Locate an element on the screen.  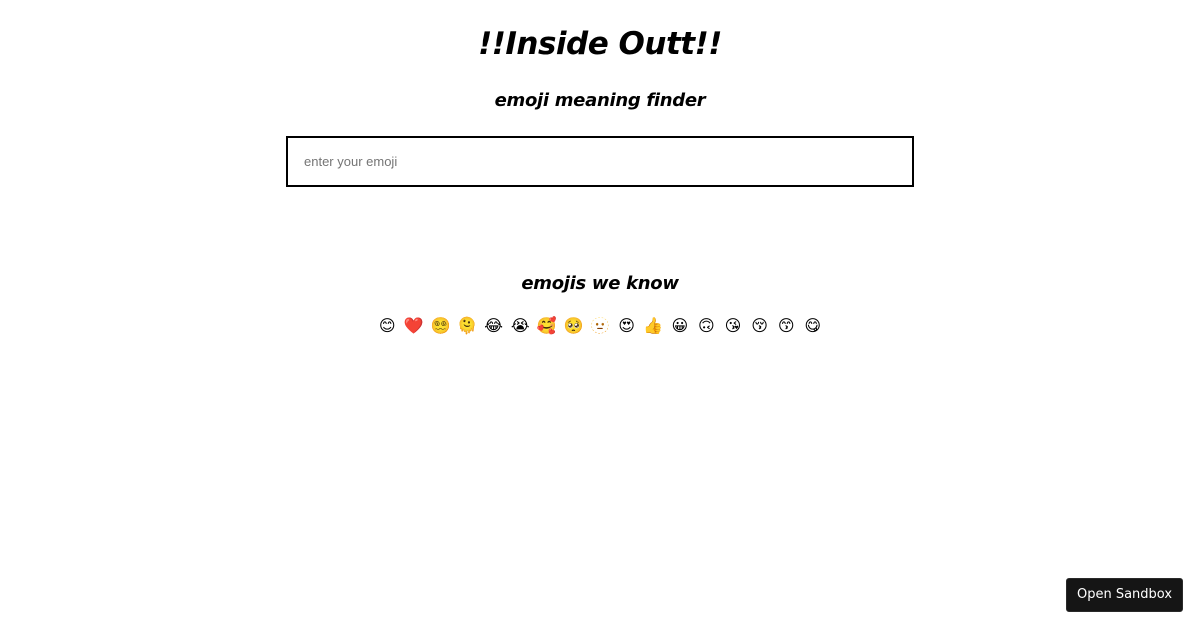
emoji-item-grinning-face: 😀 is located at coordinates (679, 326).